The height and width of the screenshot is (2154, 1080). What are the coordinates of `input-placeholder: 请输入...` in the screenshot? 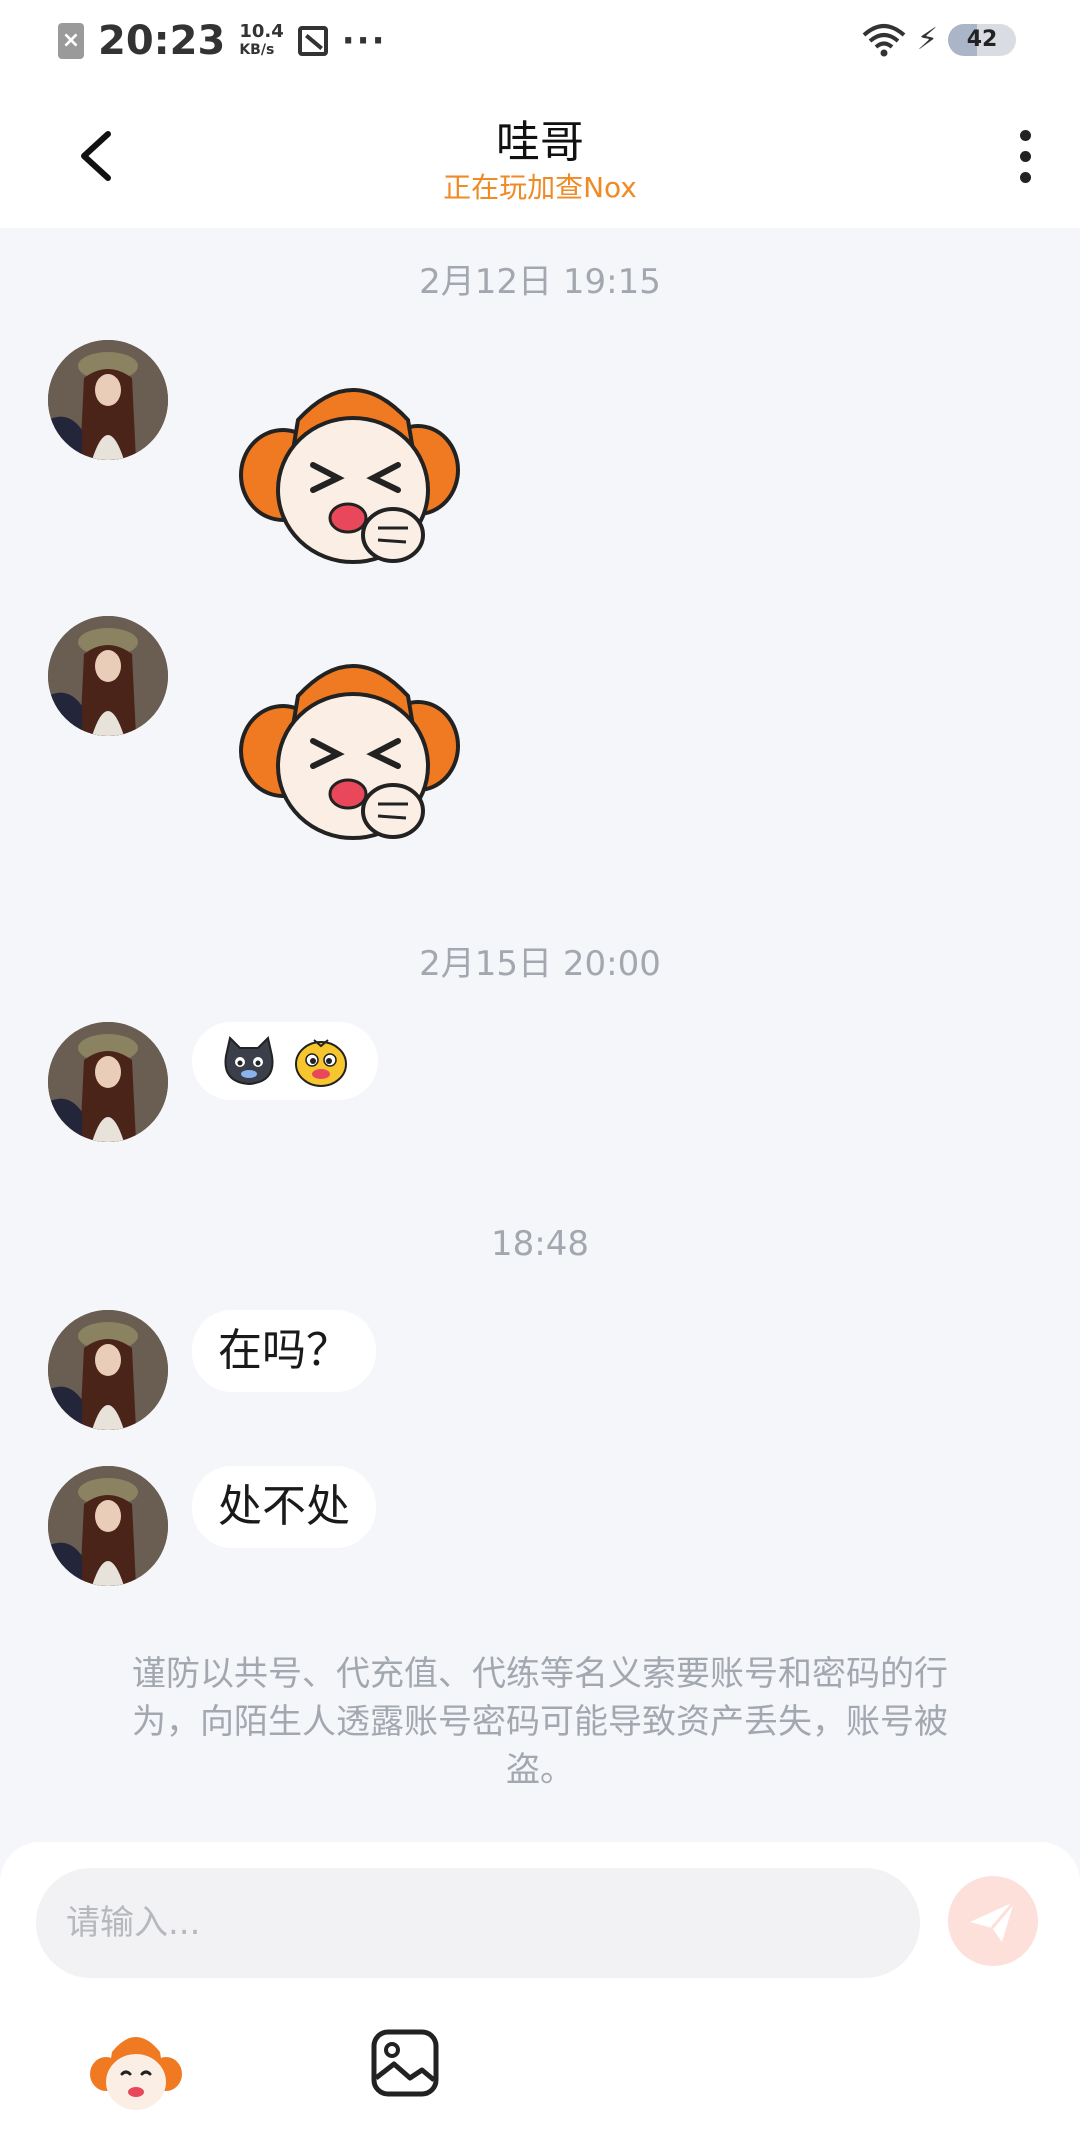 It's located at (133, 1923).